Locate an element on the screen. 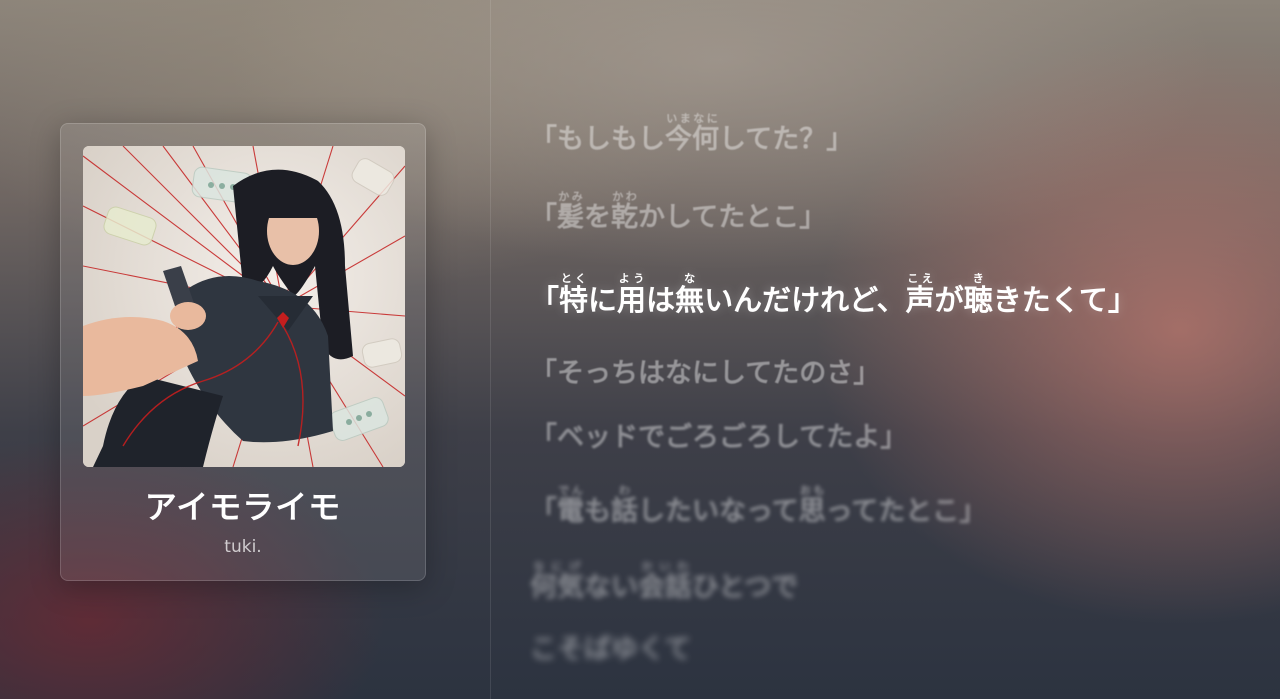  lyric-text: したいなって is located at coordinates (718, 511).